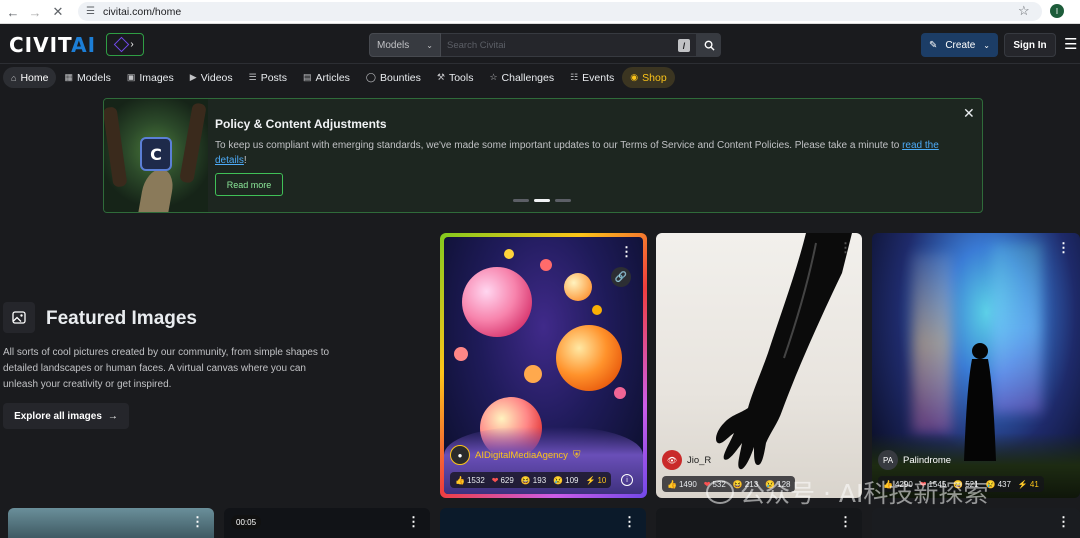 The width and height of the screenshot is (1080, 538). What do you see at coordinates (521, 77) in the screenshot?
I see `tab-challenges: ☆ Challenges` at bounding box center [521, 77].